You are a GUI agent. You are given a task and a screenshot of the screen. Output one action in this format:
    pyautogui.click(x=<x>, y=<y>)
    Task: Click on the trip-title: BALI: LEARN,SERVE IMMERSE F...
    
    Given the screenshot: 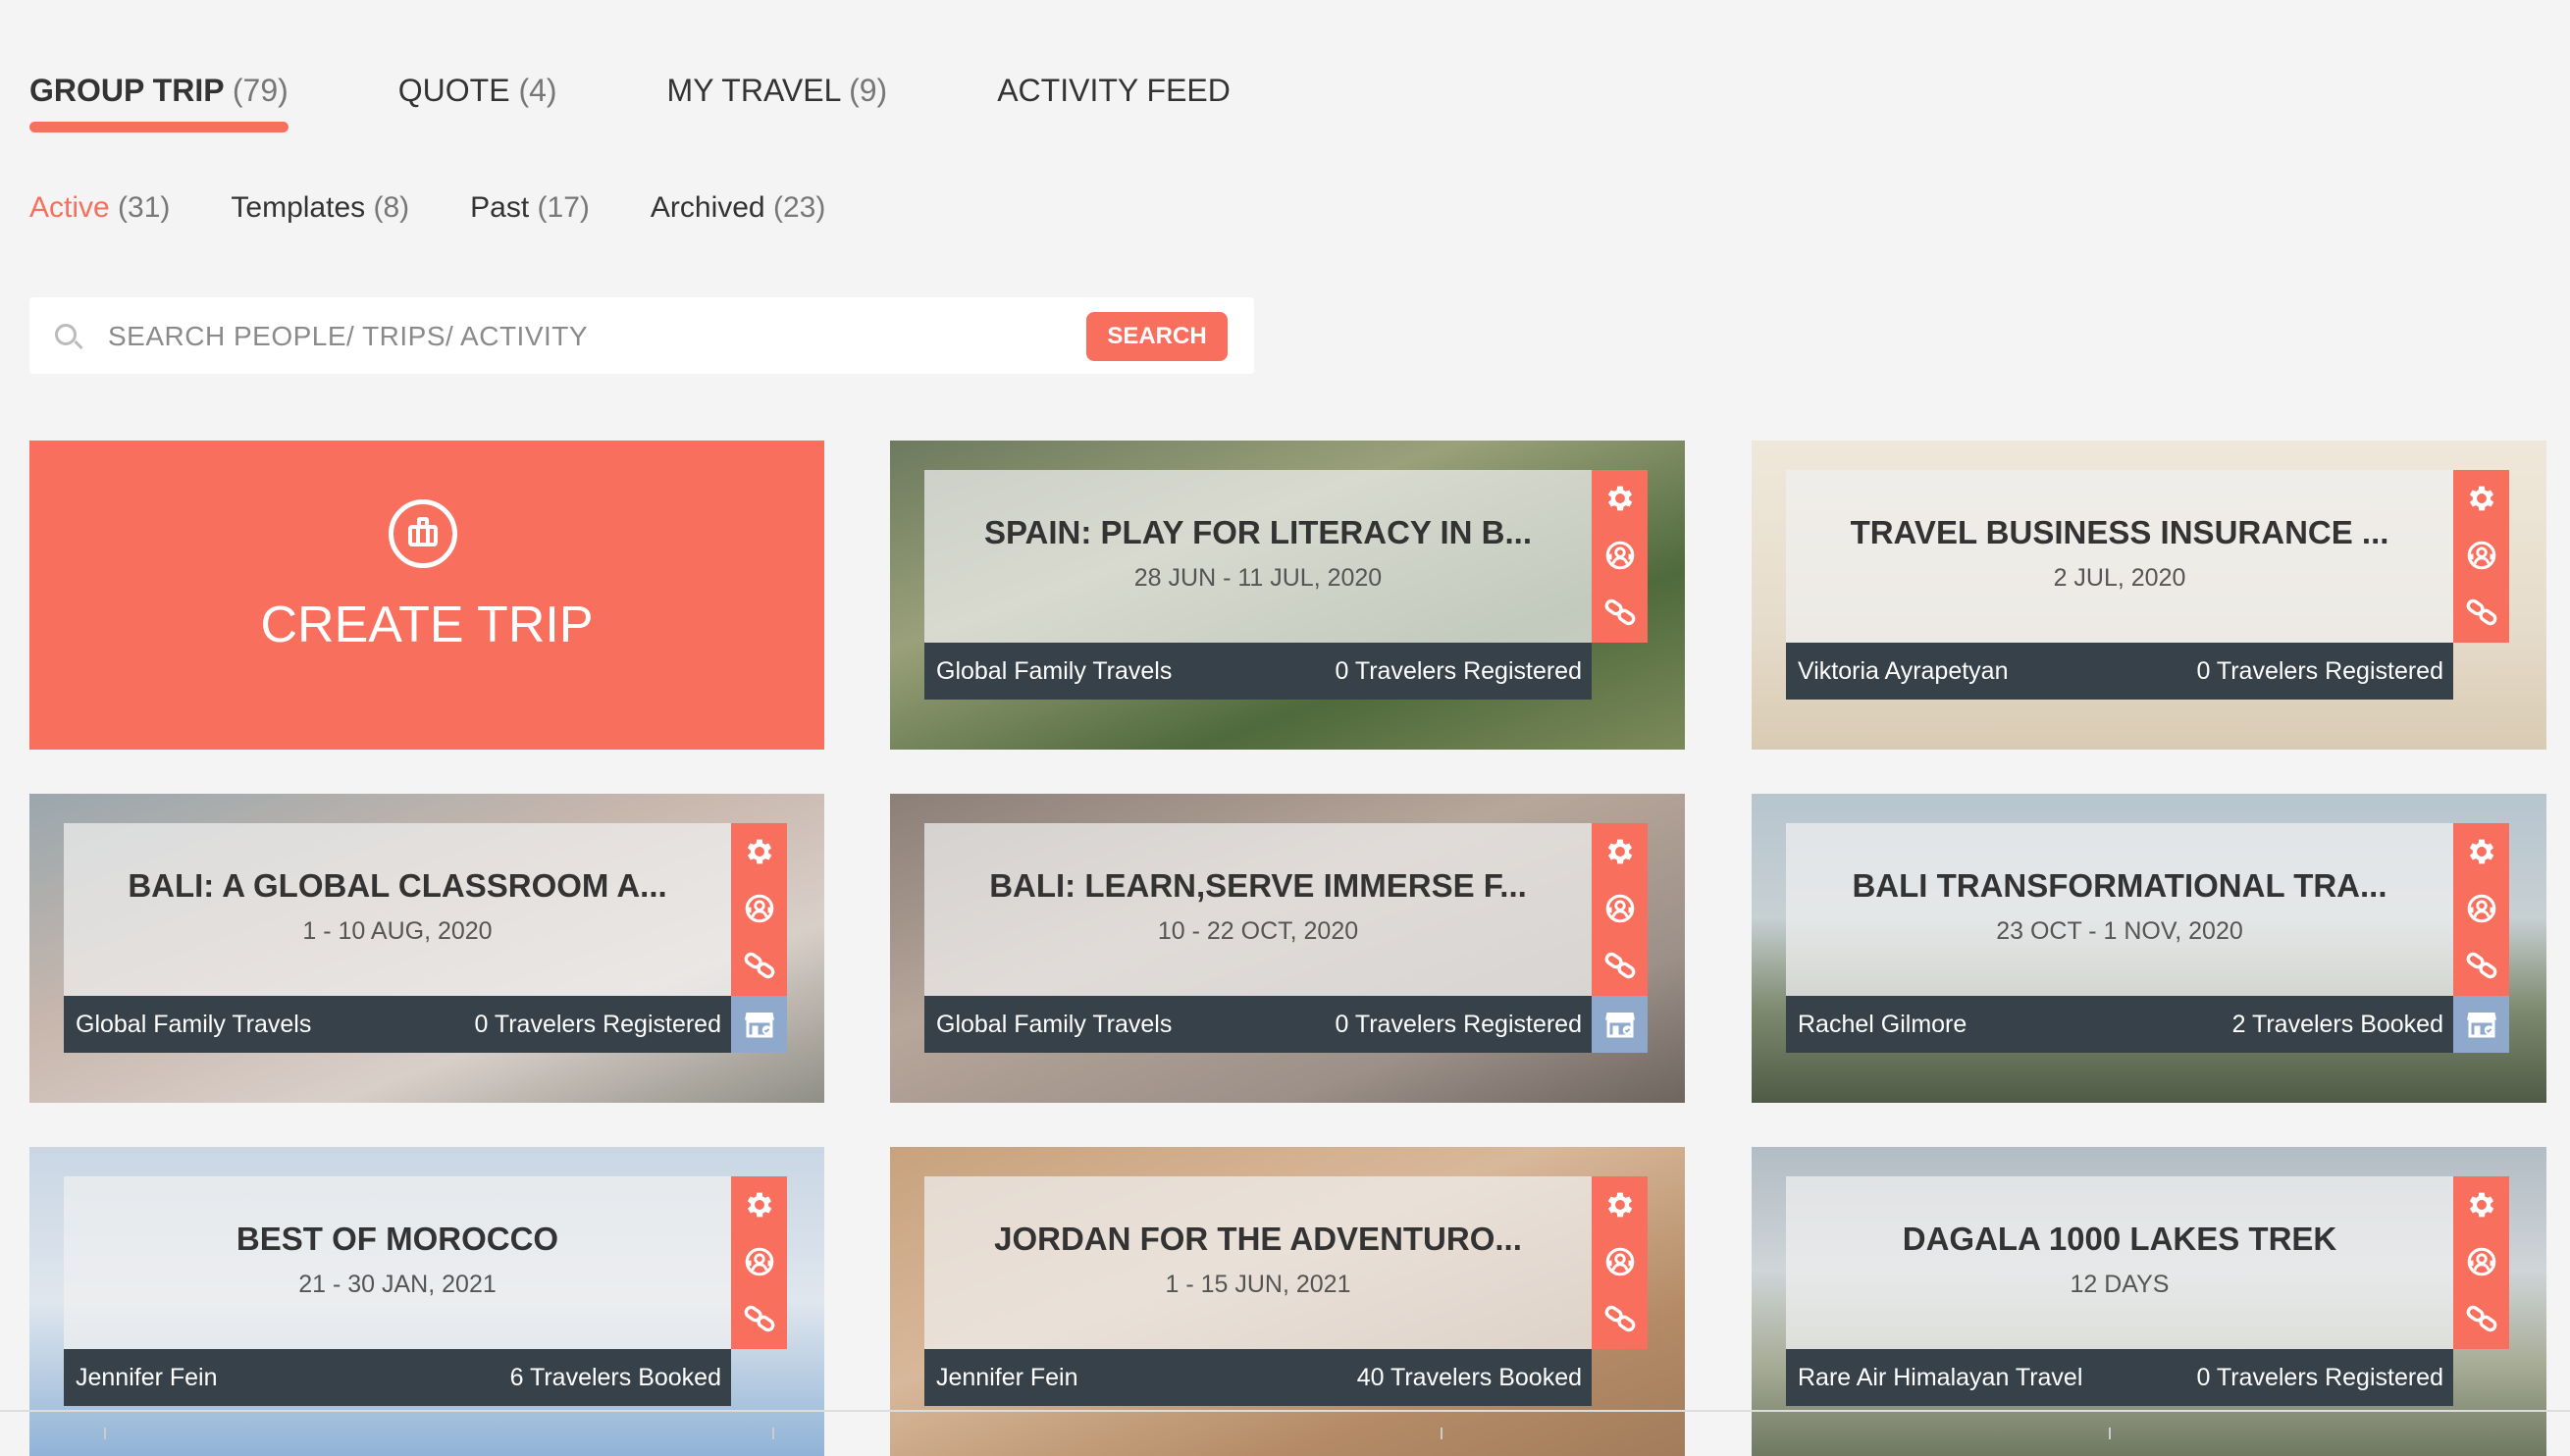 What is the action you would take?
    pyautogui.click(x=1258, y=886)
    